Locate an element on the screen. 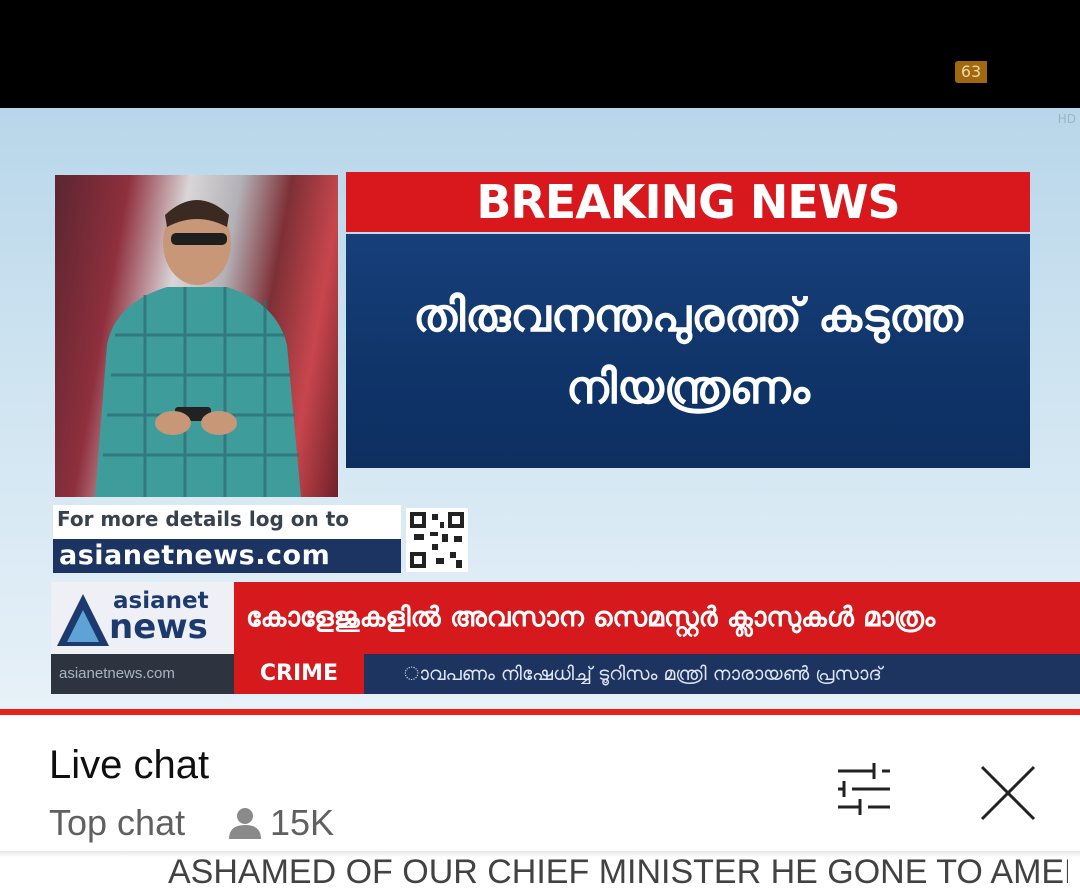  person-icon is located at coordinates (245, 823).